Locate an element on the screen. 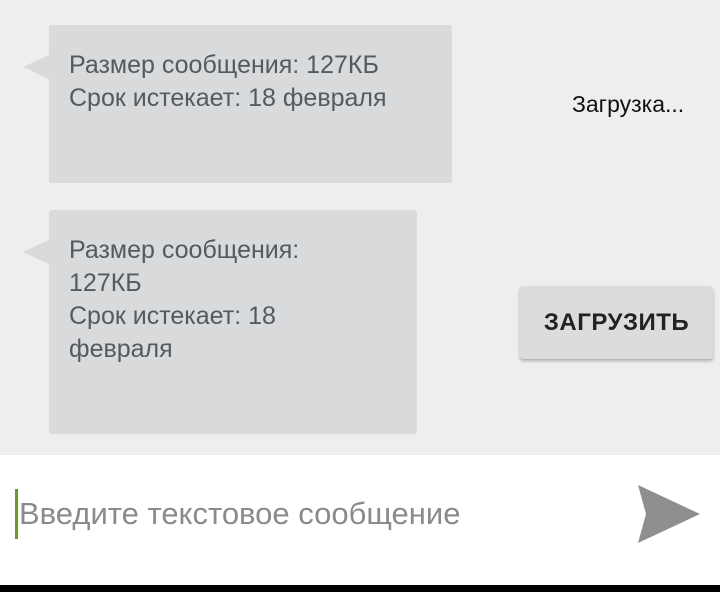 The width and height of the screenshot is (720, 592). navigation-bar is located at coordinates (360, 588).